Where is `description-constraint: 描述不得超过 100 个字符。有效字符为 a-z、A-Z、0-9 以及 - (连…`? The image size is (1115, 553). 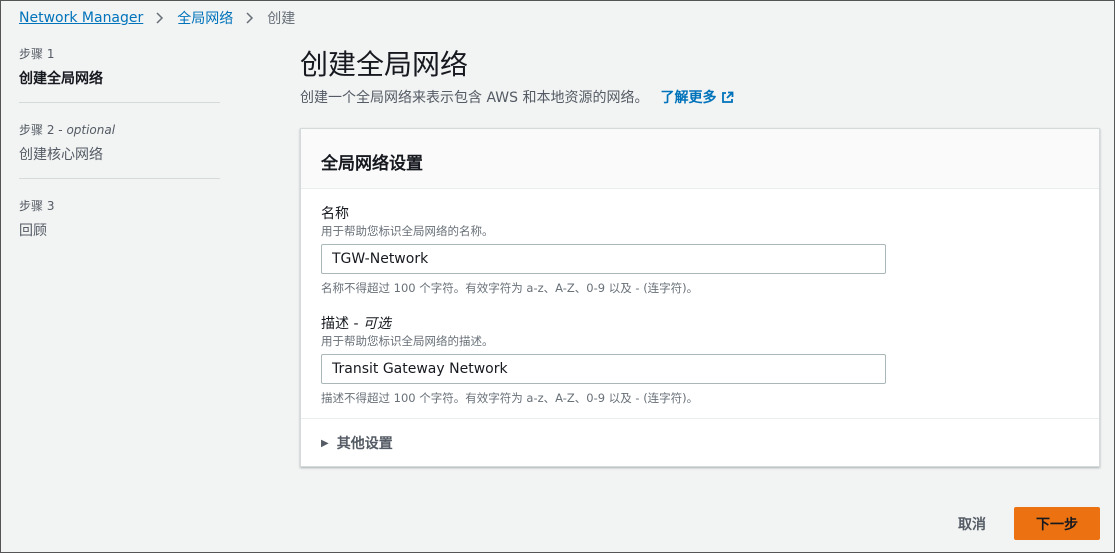 description-constraint: 描述不得超过 100 个字符。有效字符为 a-z、A-Z、0-9 以及 - (连… is located at coordinates (510, 398).